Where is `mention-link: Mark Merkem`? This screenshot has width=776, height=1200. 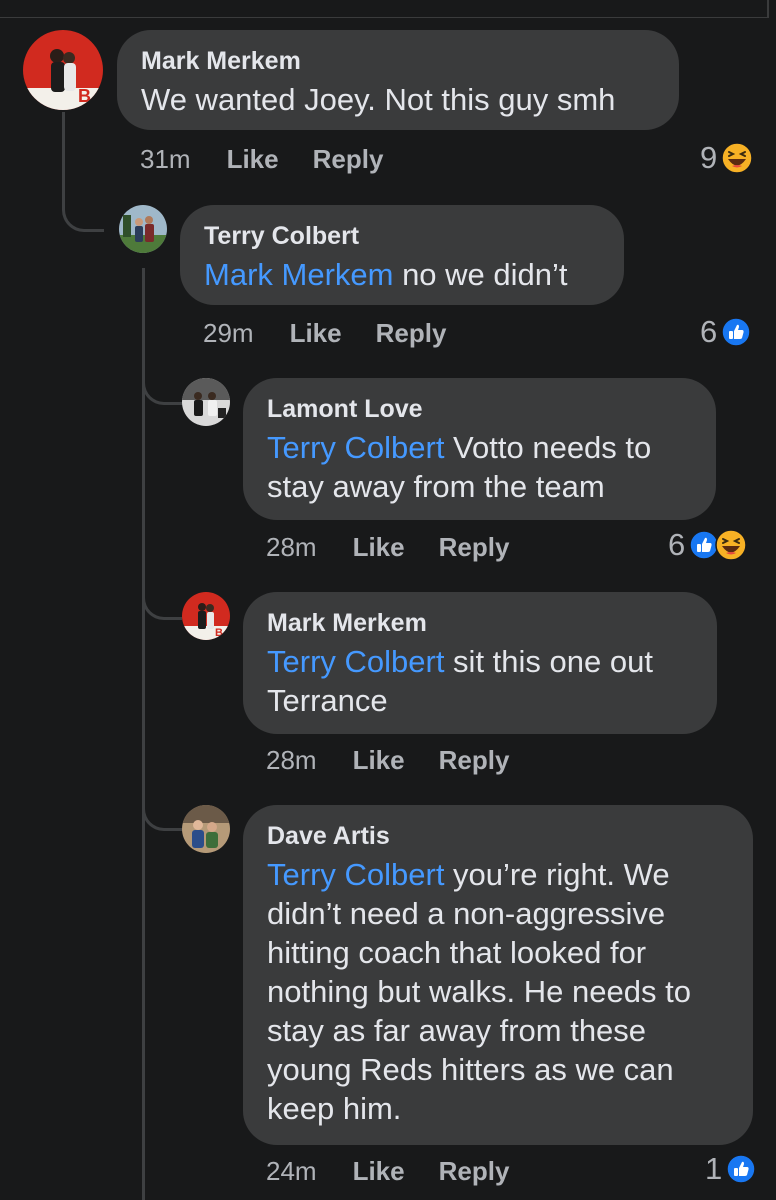 mention-link: Mark Merkem is located at coordinates (298, 274).